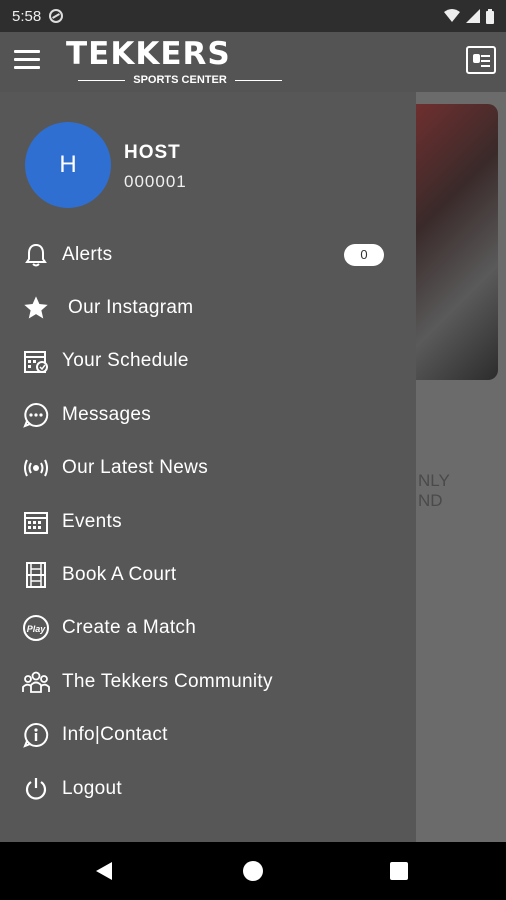 The image size is (506, 900). I want to click on menu-item-label: The Tekkers Community, so click(167, 681).